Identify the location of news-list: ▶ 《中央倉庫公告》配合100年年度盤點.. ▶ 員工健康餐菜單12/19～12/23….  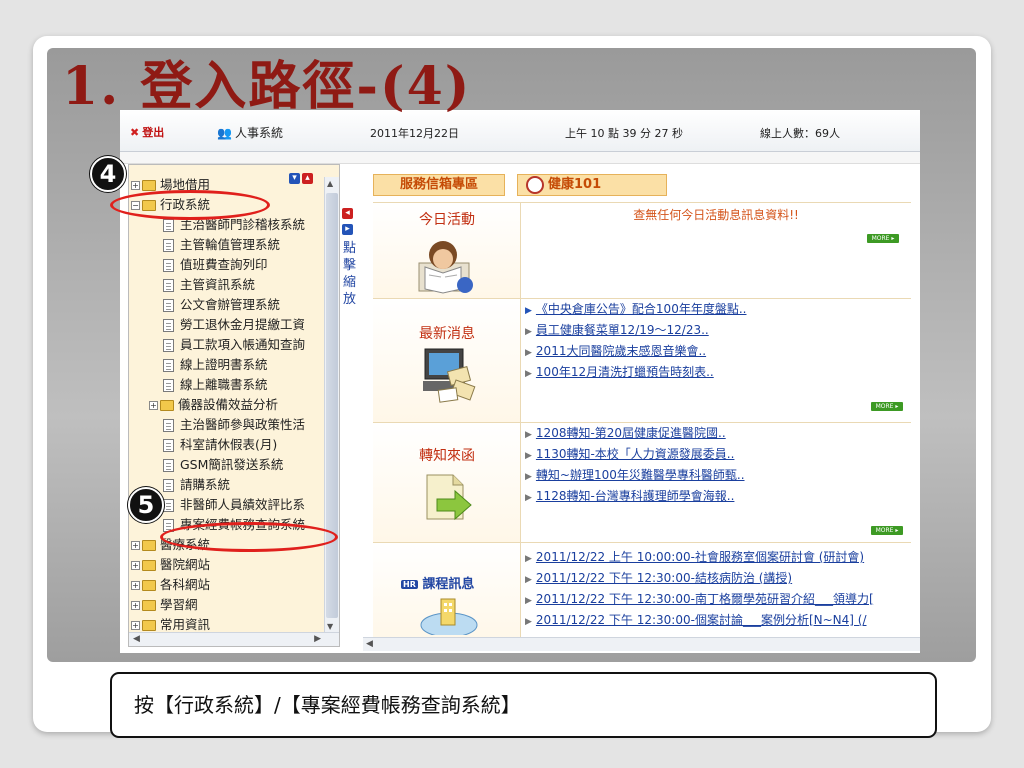
(716, 341).